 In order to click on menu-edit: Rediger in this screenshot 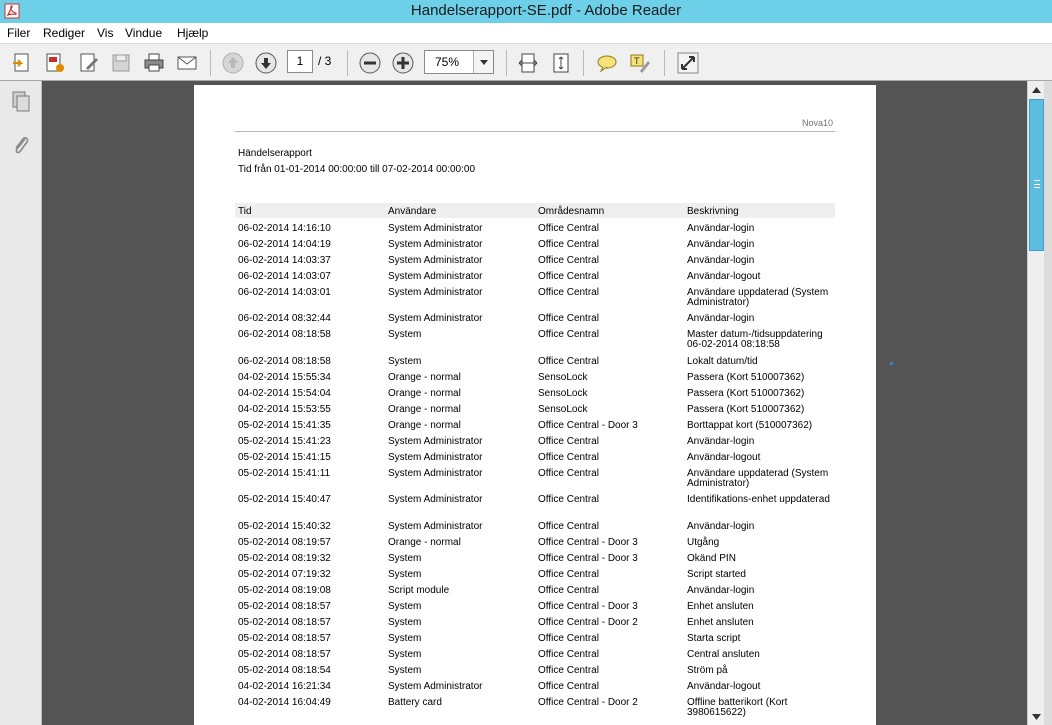, I will do `click(64, 33)`.